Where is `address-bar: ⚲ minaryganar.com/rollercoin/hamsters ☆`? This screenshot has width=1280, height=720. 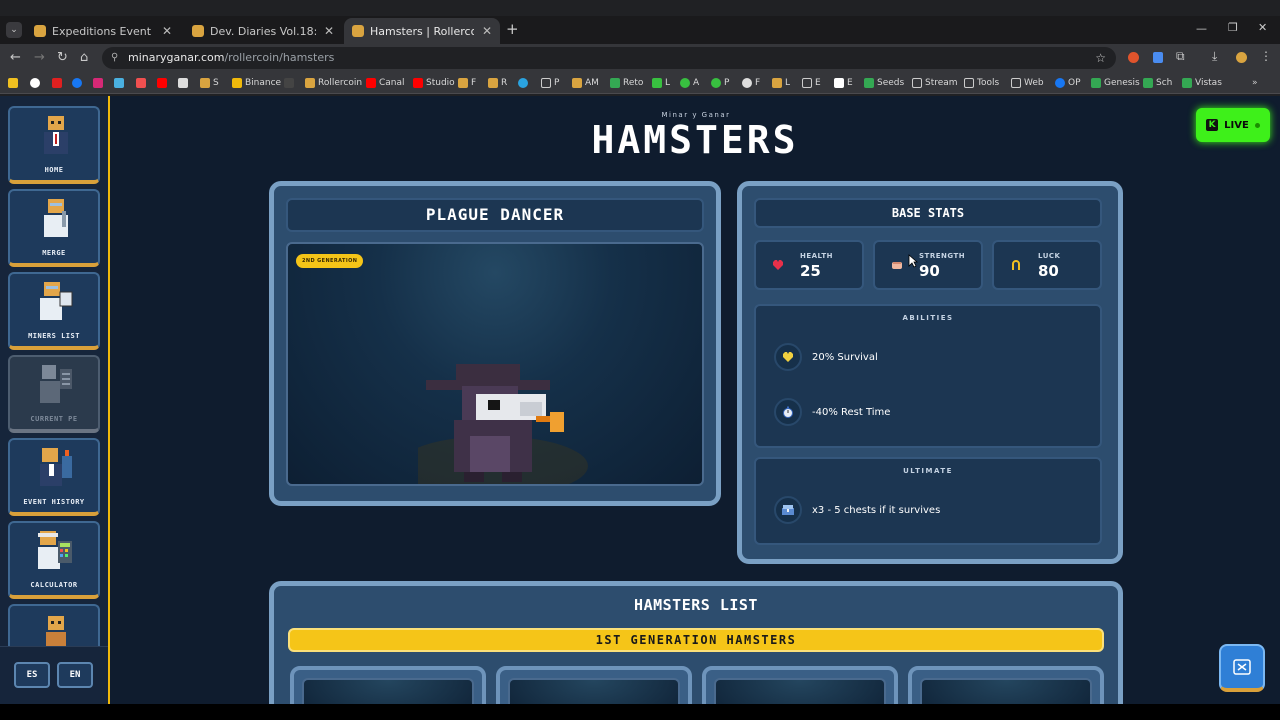 address-bar: ⚲ minaryganar.com/rollercoin/hamsters ☆ is located at coordinates (609, 58).